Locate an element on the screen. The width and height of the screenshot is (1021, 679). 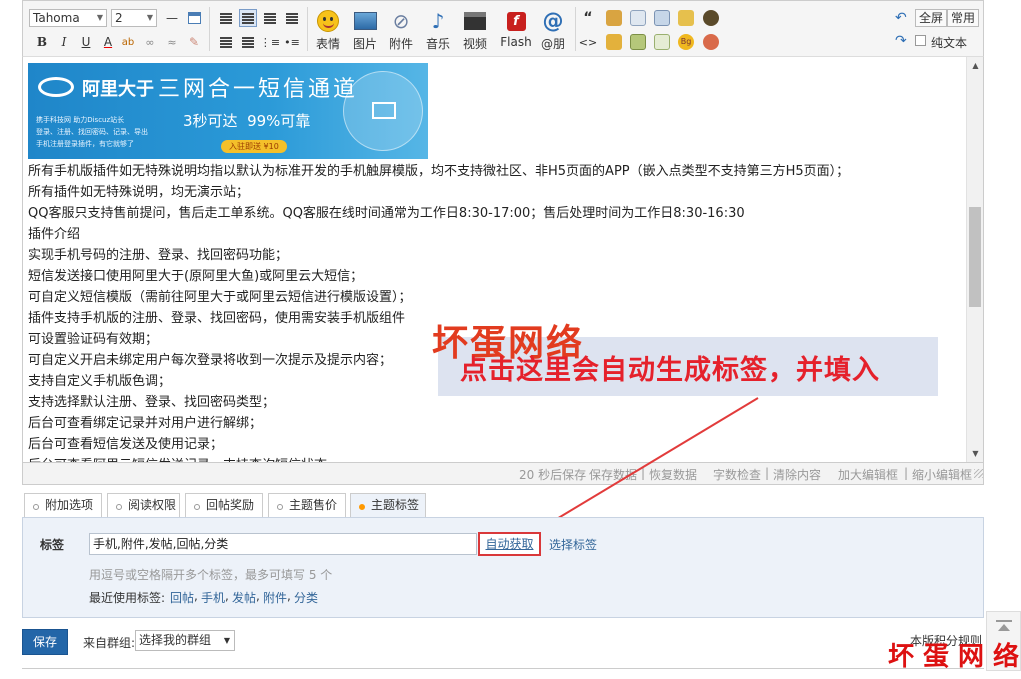
editor-scrollbar: ▲ ▼ is located at coordinates (974, 259).